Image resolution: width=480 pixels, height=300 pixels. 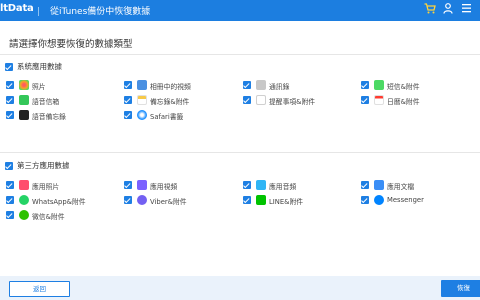 What do you see at coordinates (466, 10) in the screenshot?
I see `menu-icon` at bounding box center [466, 10].